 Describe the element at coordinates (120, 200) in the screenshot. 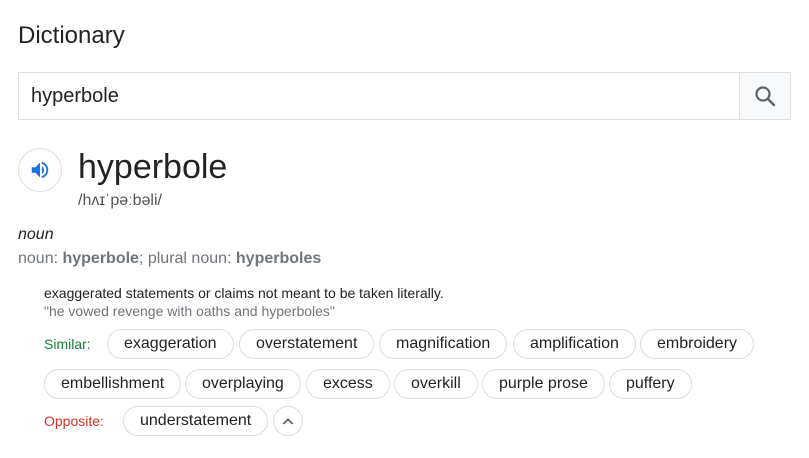

I see `phonetic: /hʌɪˈpəːbəli/` at that location.